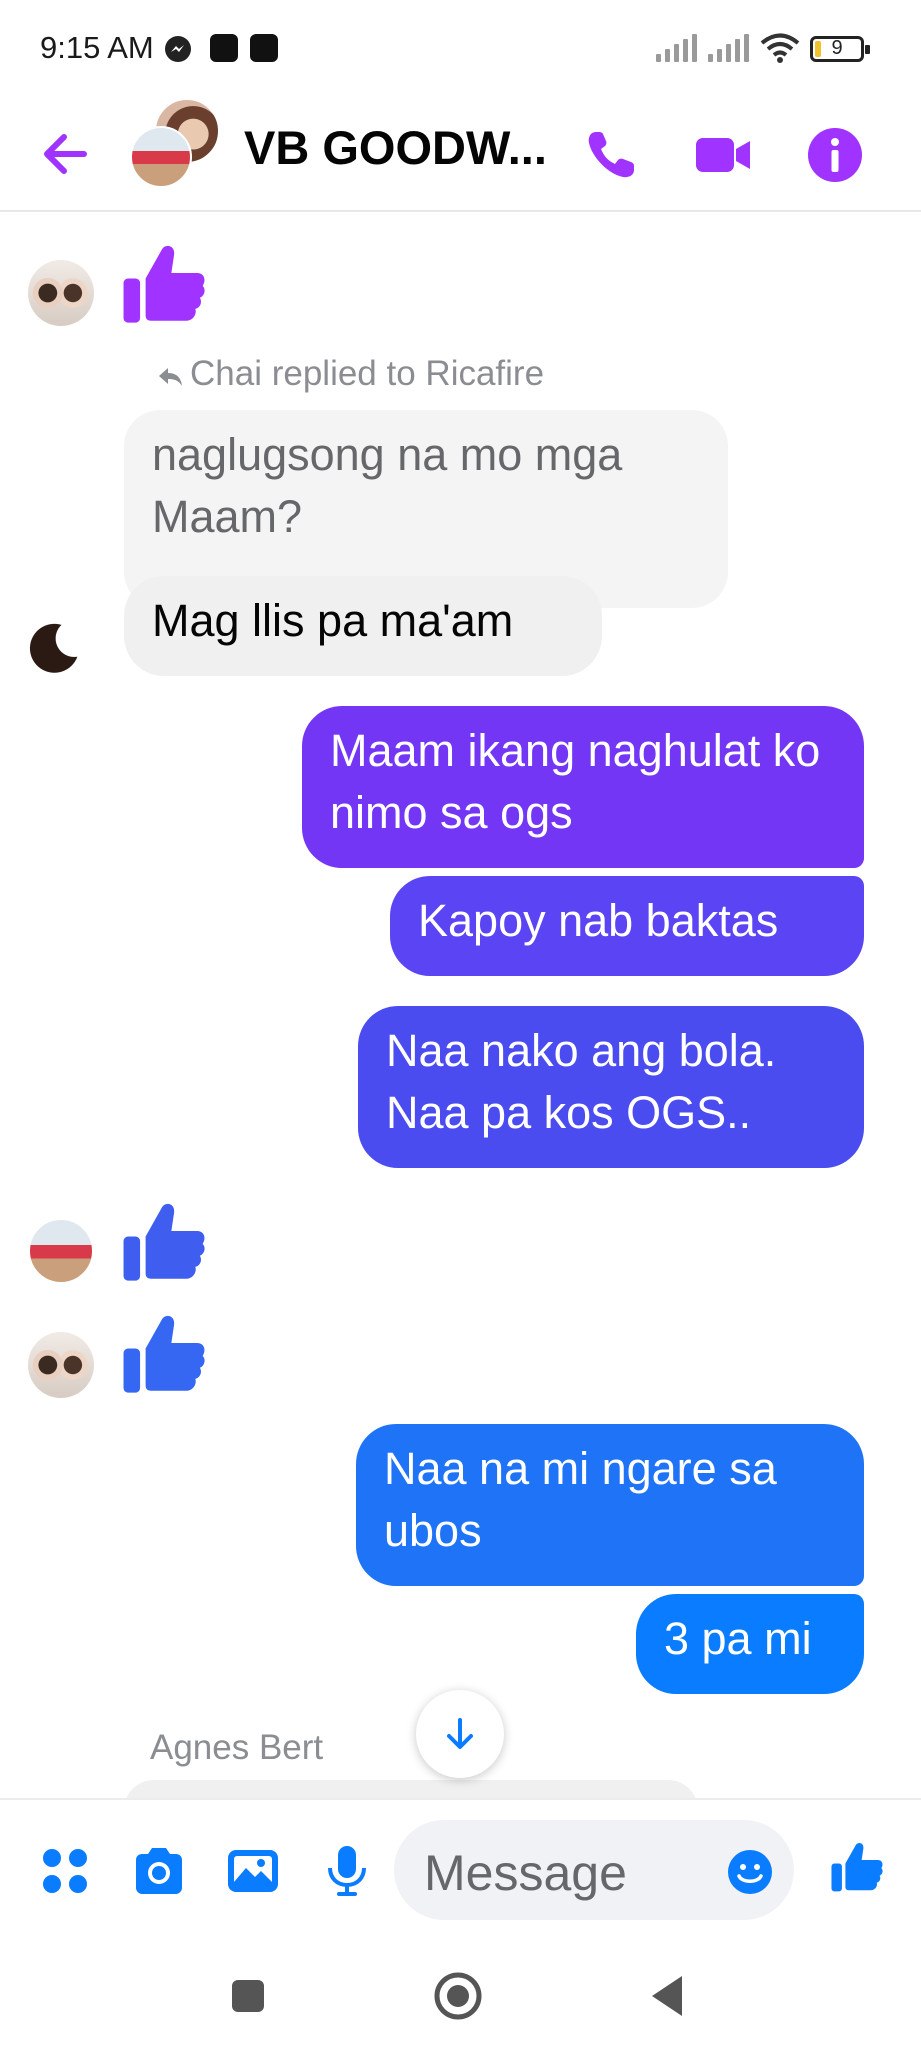  Describe the element at coordinates (253, 1871) in the screenshot. I see `gallery-icon` at that location.